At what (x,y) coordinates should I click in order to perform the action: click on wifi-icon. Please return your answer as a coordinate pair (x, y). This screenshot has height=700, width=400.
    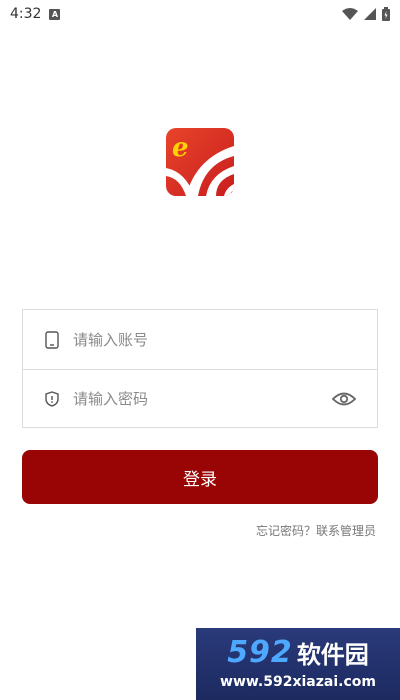
    Looking at the image, I should click on (350, 14).